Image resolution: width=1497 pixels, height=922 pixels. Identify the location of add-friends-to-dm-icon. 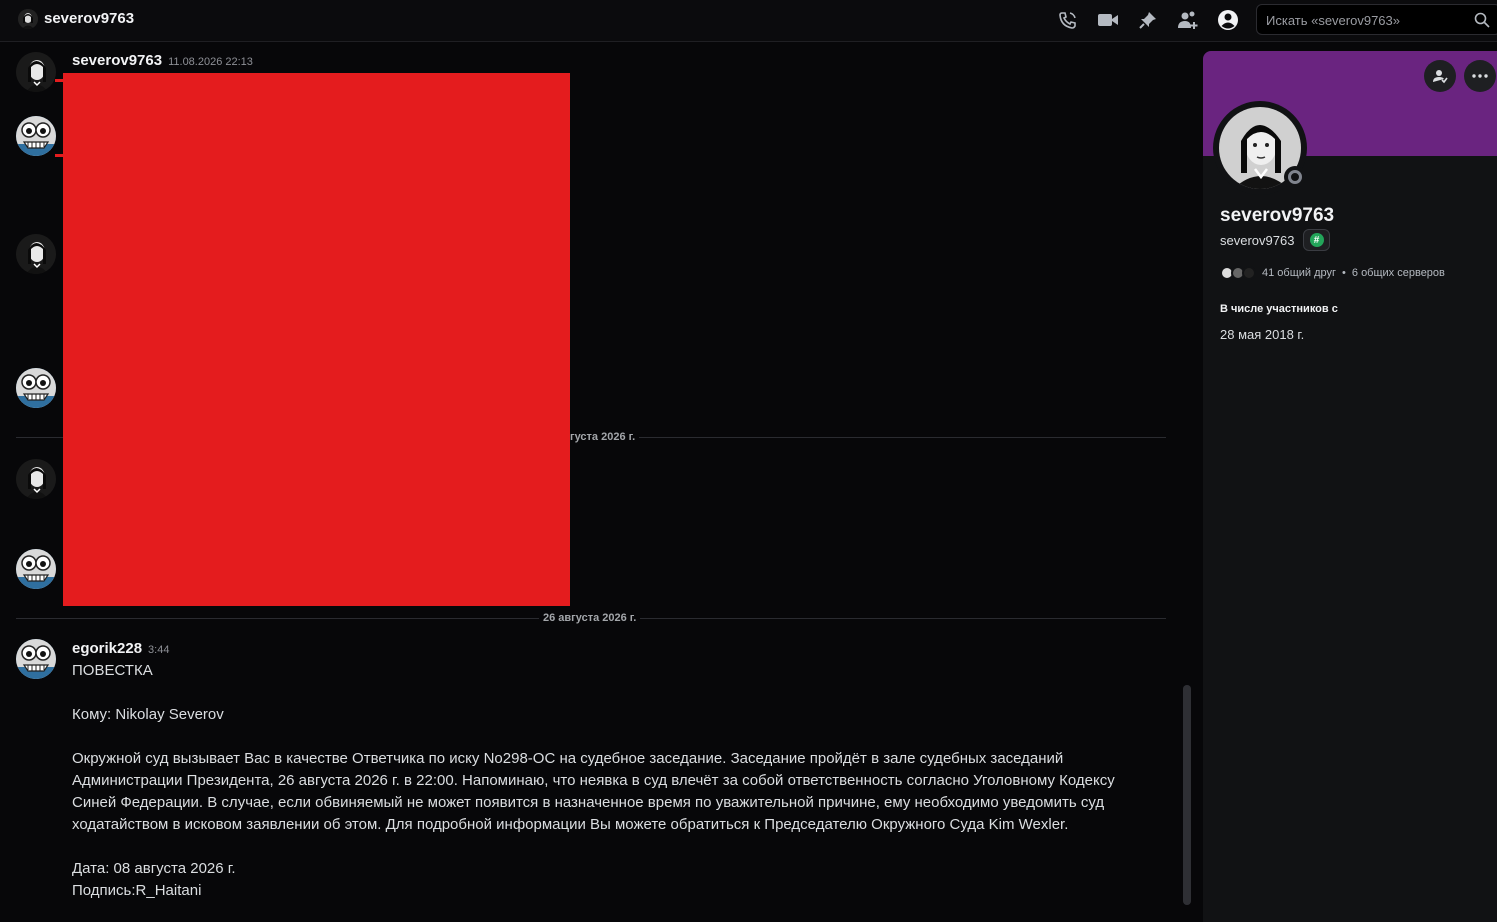
(1188, 20).